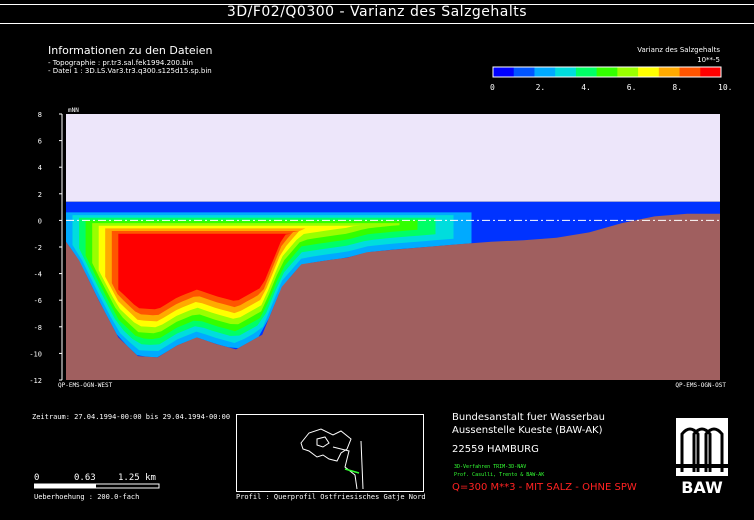  Describe the element at coordinates (87, 497) in the screenshot. I see `vertical-exaggeration: Ueberhoehung : 200.0-fach` at that location.